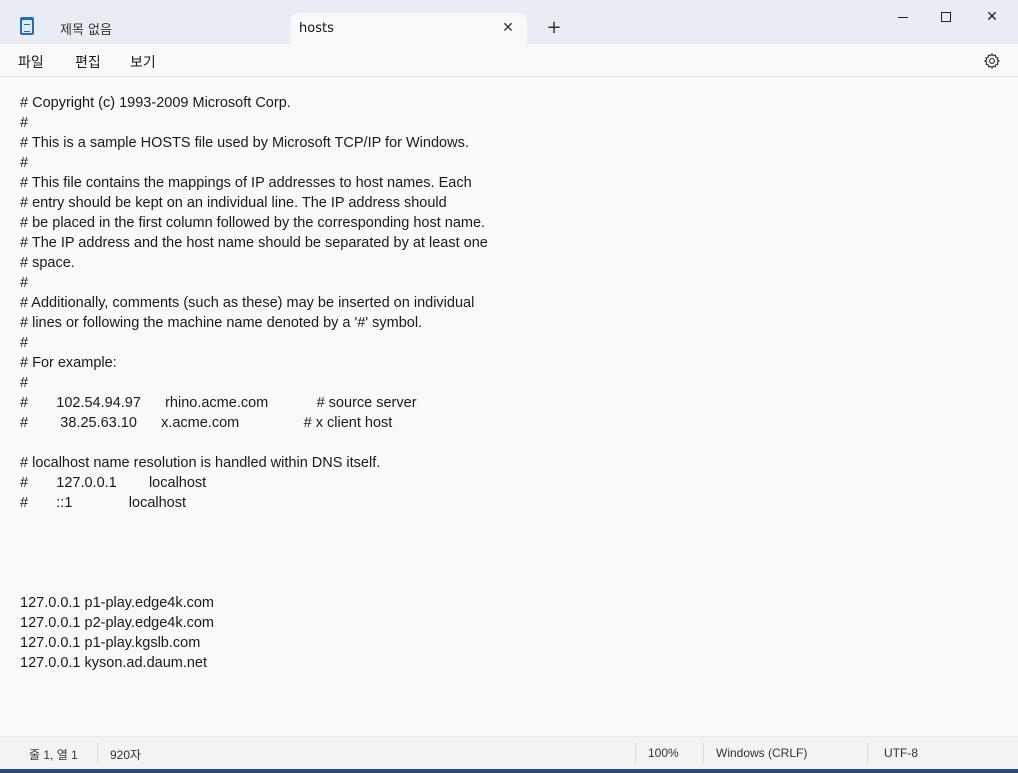 This screenshot has width=1018, height=773. I want to click on text-line: 127.0.0.1 kyson.ad.daum.net, so click(114, 663).